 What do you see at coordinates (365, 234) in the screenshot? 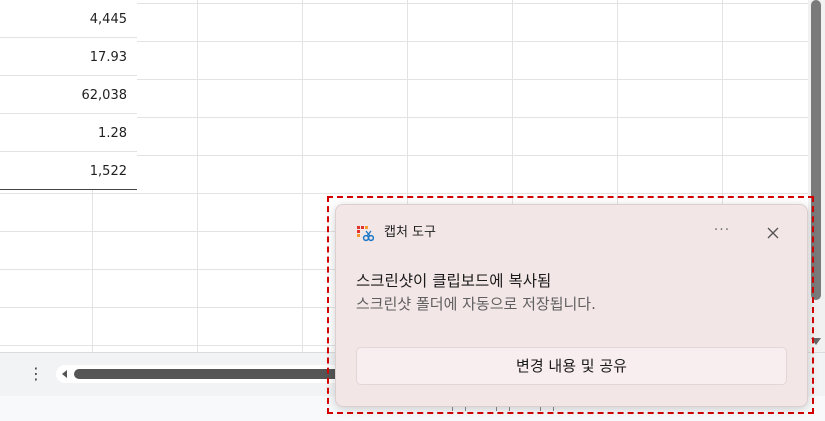
I see `snipping-tool-icon` at bounding box center [365, 234].